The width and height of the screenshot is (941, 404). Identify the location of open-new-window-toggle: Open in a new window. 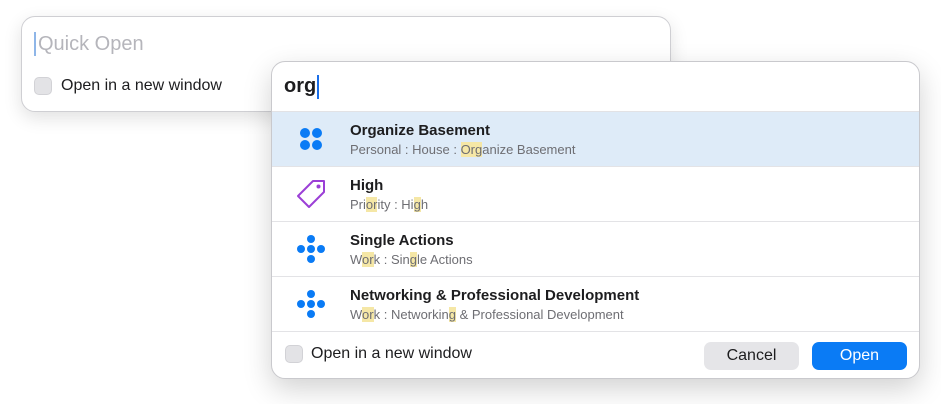
(378, 354).